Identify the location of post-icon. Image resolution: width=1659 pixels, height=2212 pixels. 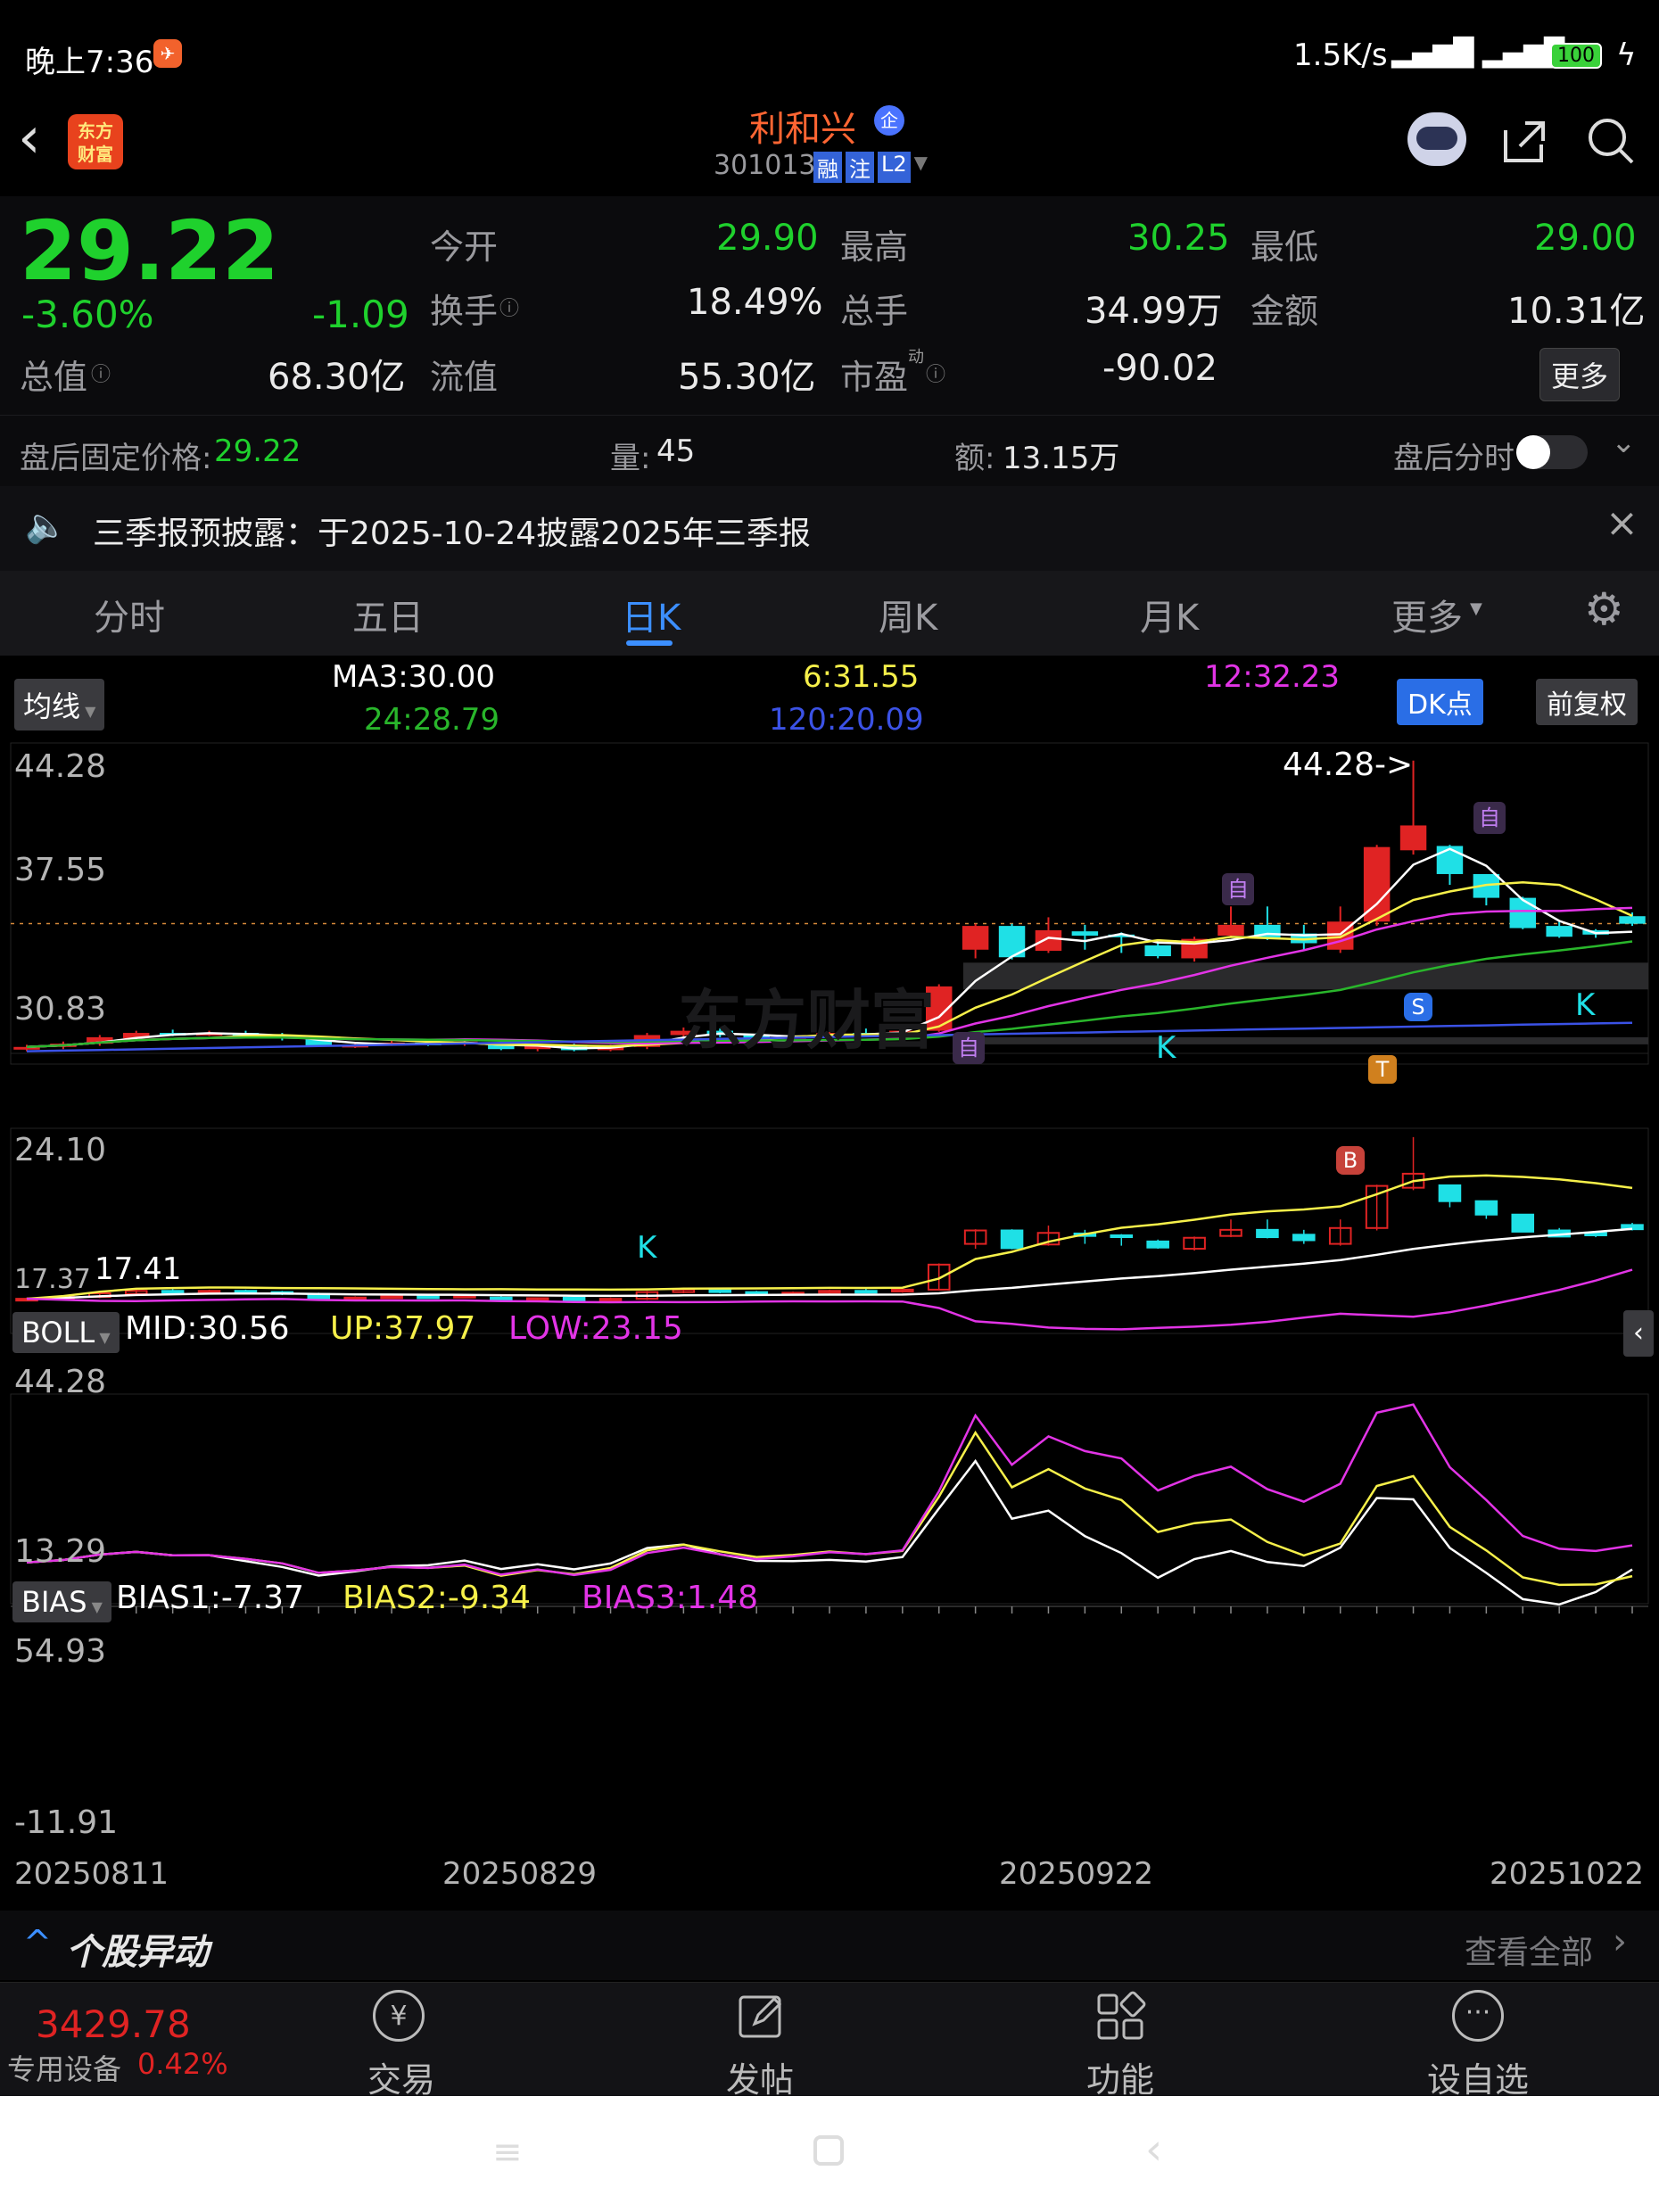
(762, 2017).